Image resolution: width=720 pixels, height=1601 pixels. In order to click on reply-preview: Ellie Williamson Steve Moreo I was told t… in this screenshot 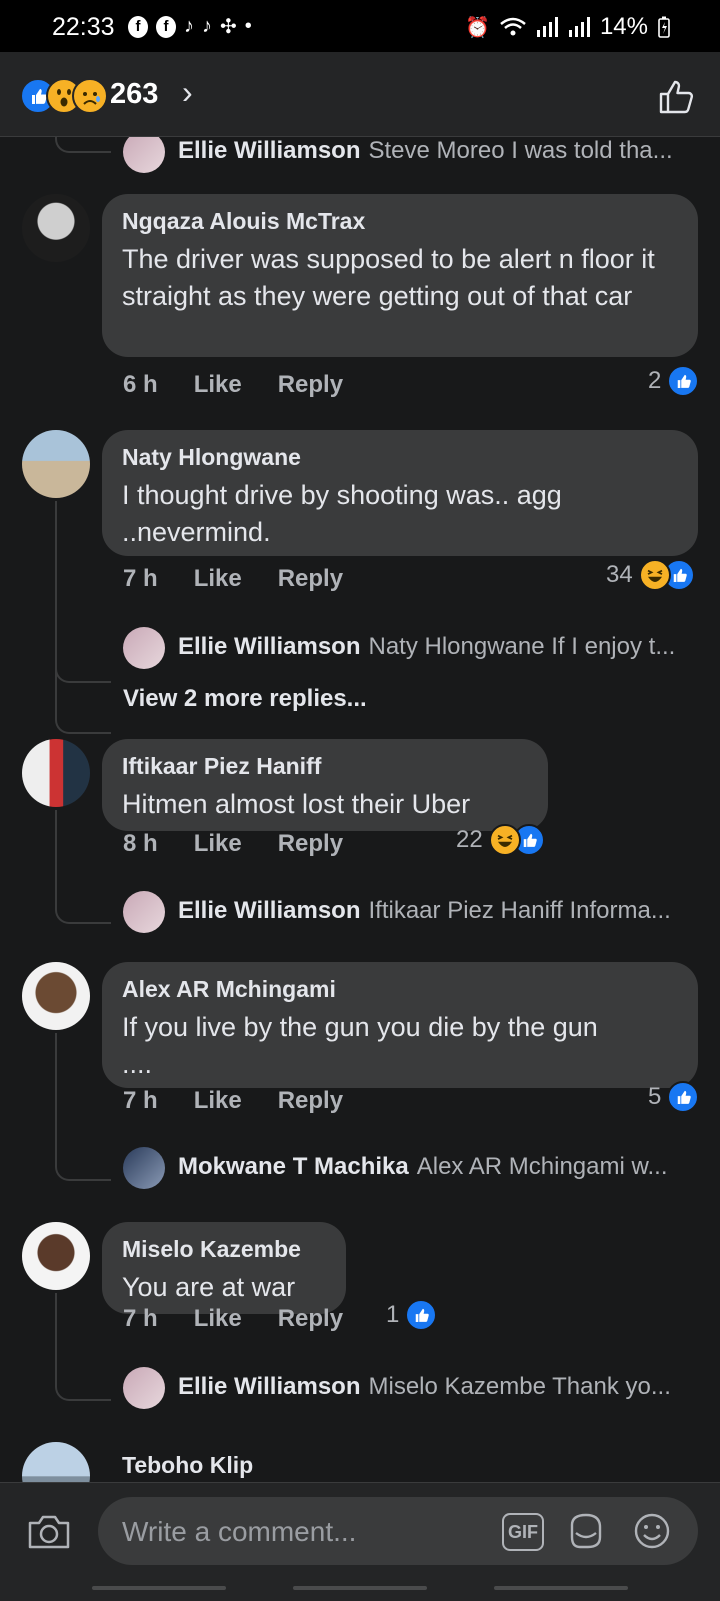, I will do `click(438, 151)`.